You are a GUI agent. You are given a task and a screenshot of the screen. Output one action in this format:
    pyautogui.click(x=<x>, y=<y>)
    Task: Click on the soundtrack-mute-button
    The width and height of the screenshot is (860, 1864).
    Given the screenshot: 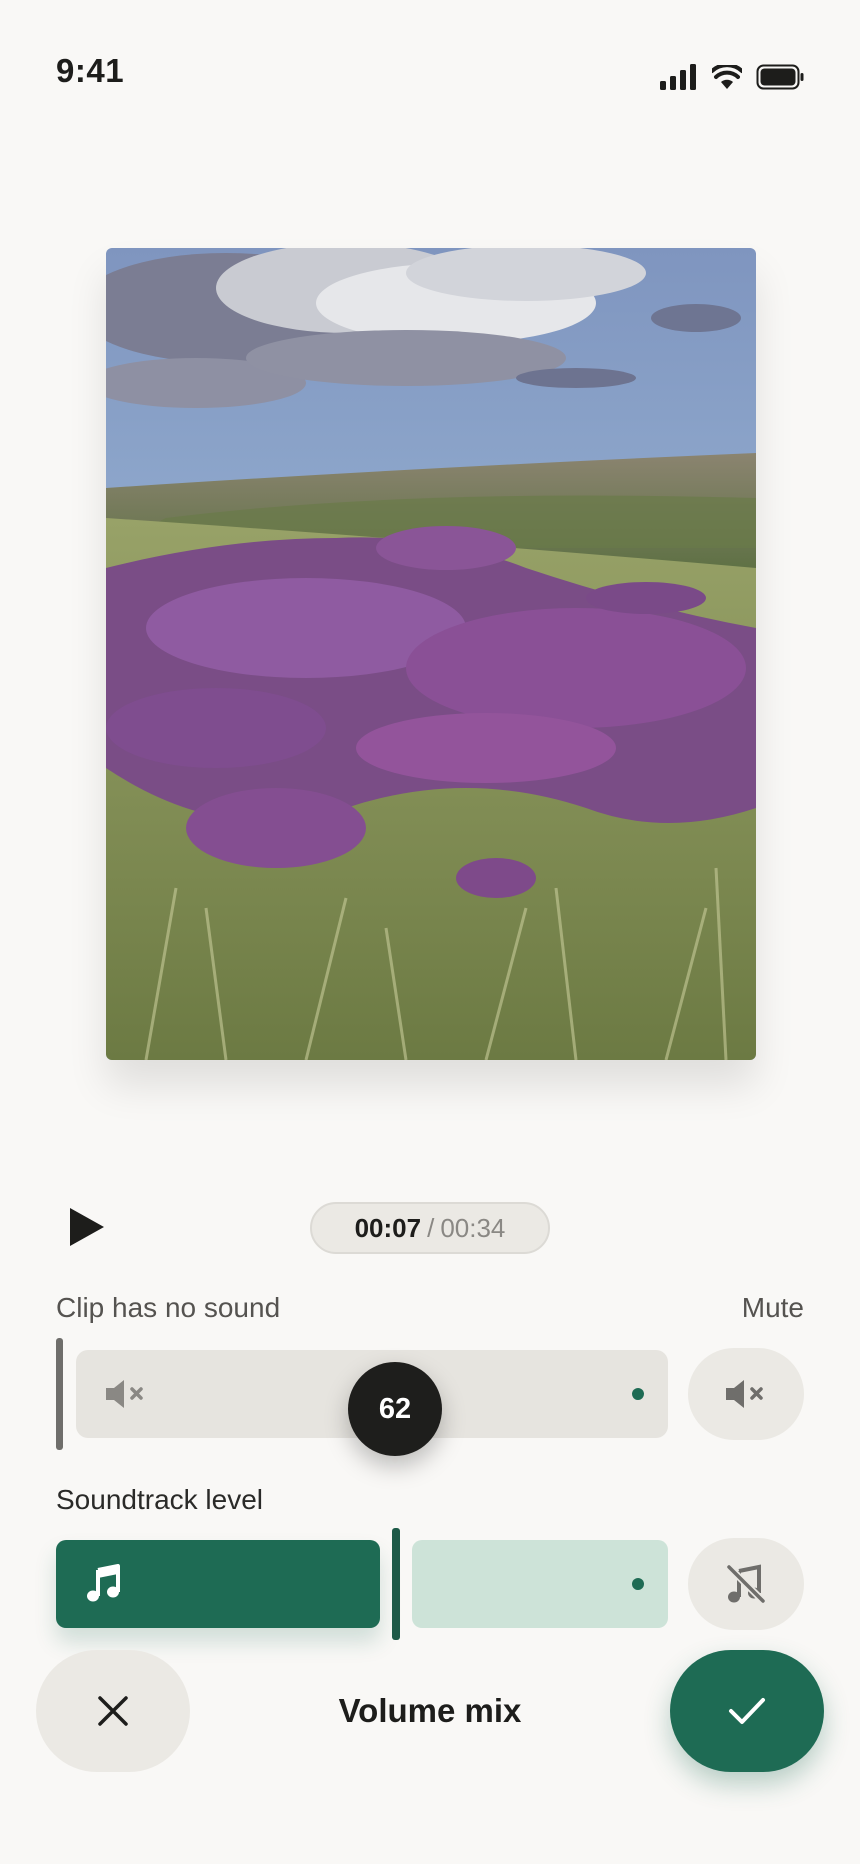 What is the action you would take?
    pyautogui.click(x=746, y=1584)
    